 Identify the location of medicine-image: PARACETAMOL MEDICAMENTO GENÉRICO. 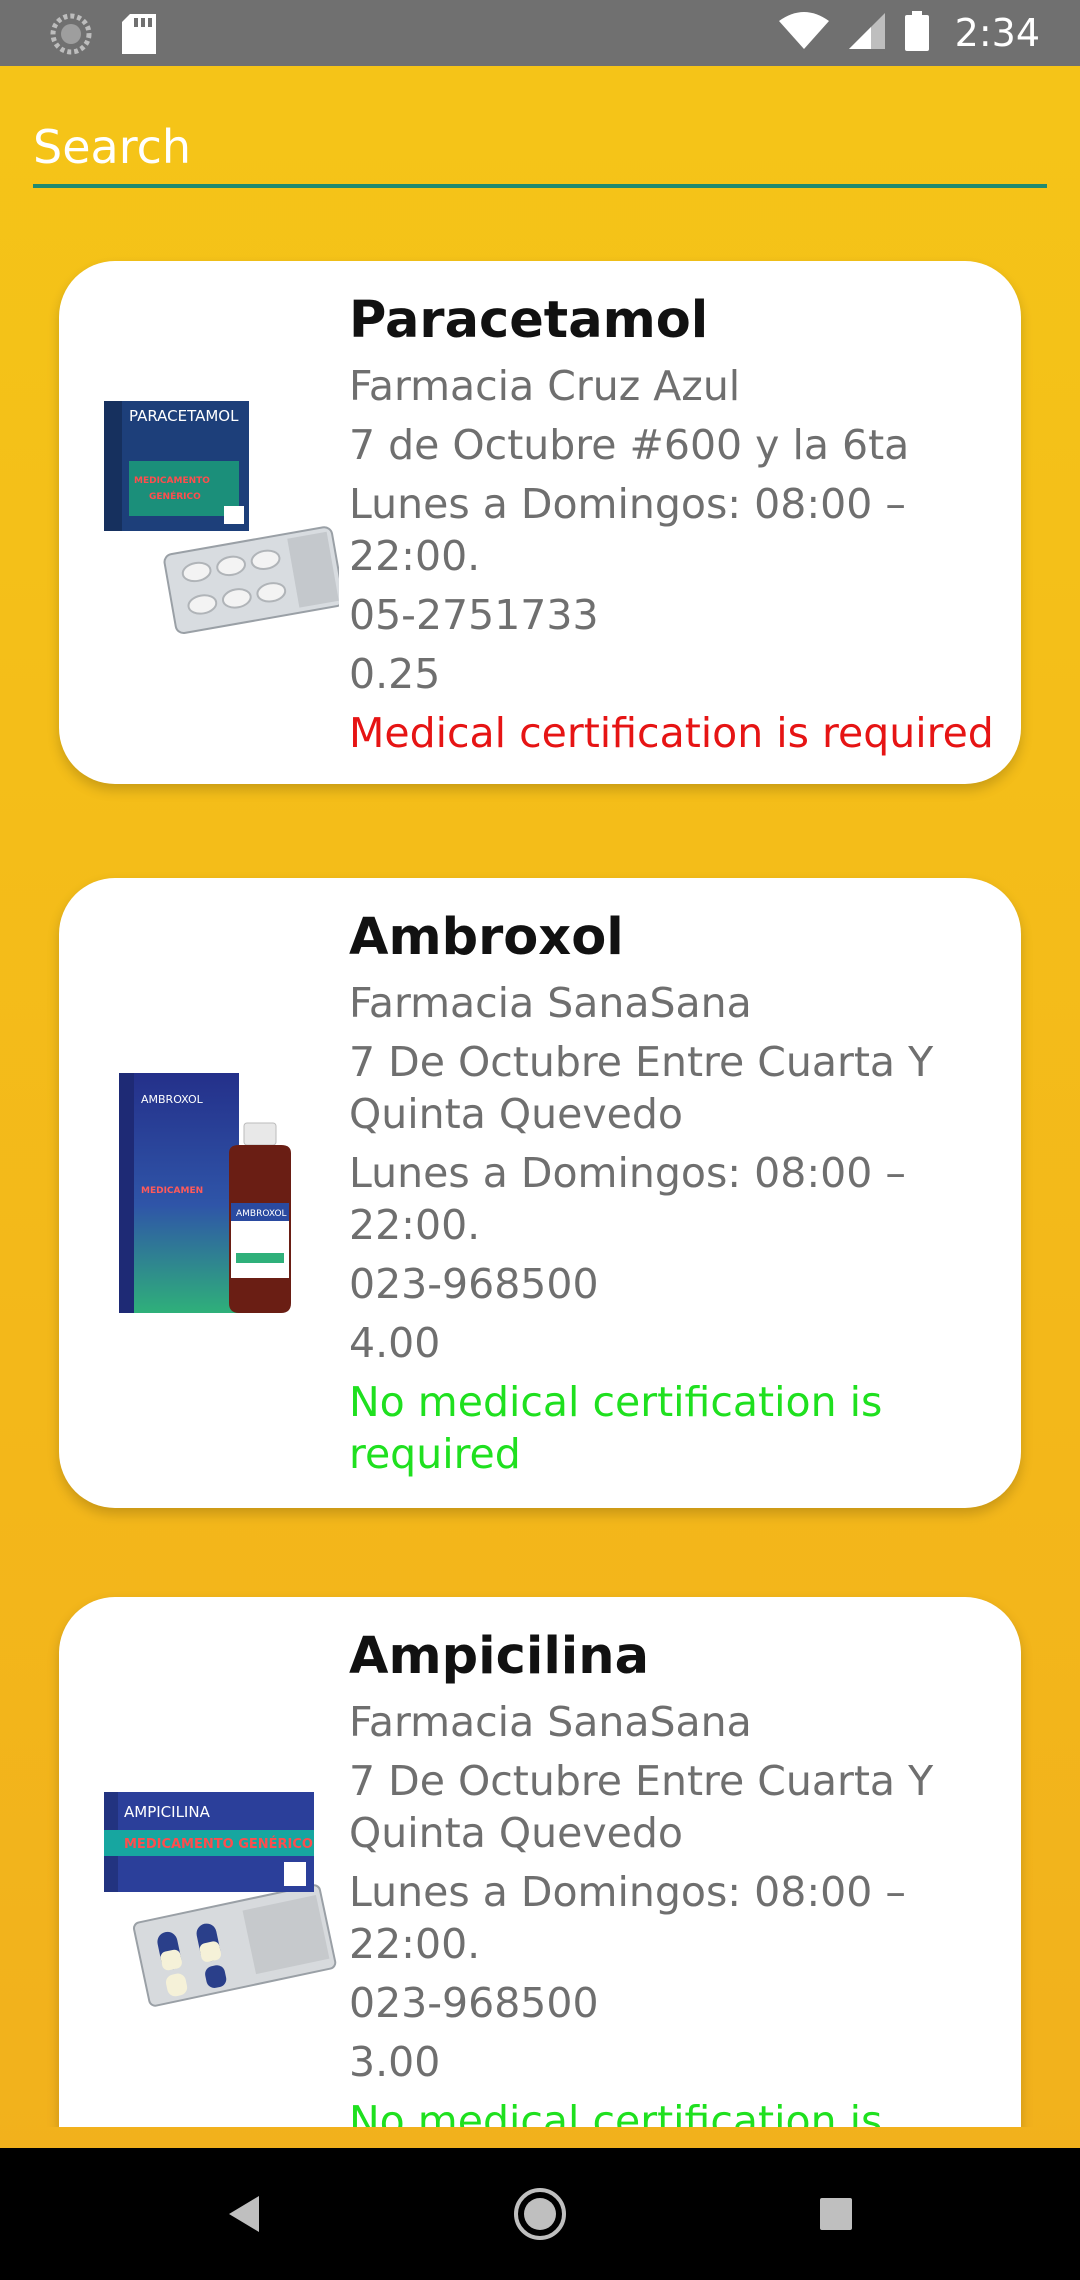
(222, 521).